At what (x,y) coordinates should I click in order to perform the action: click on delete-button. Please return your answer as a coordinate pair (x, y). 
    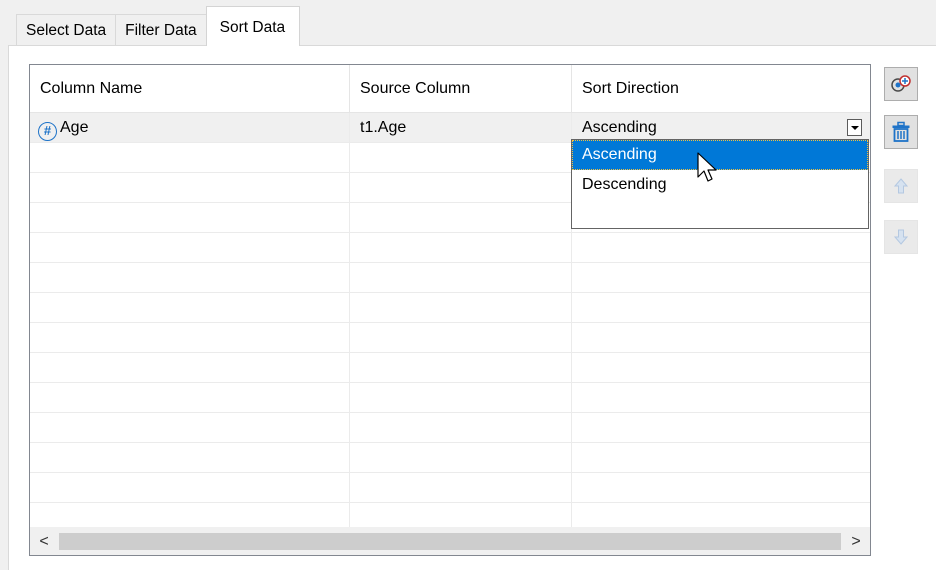
    Looking at the image, I should click on (901, 132).